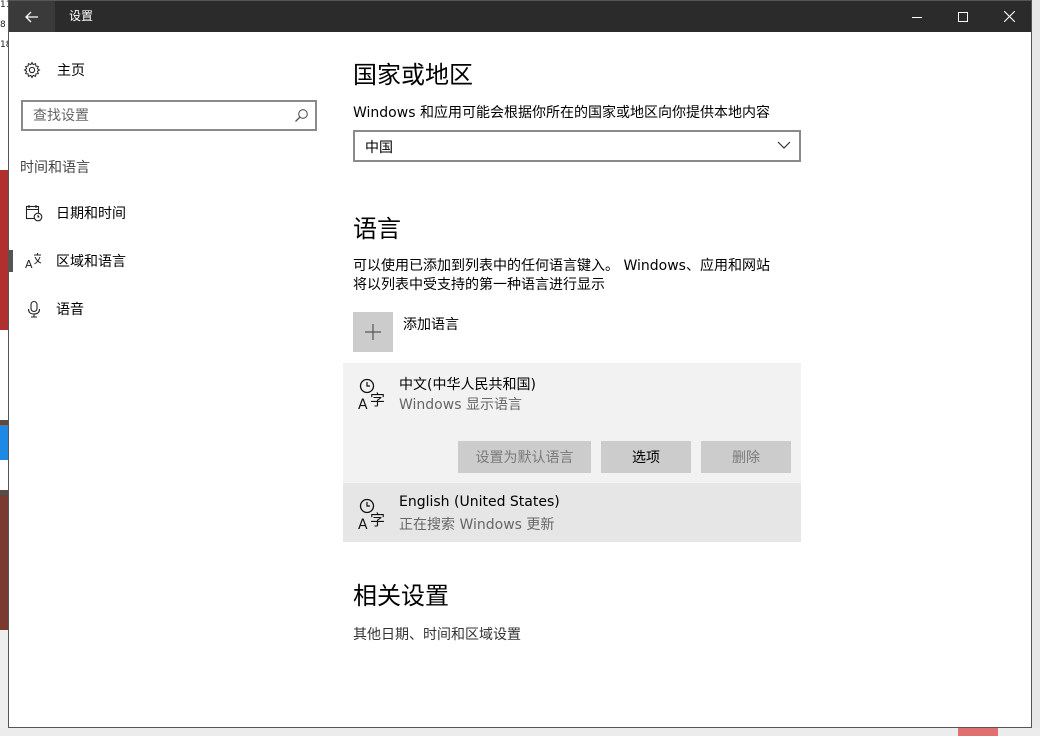 The width and height of the screenshot is (1040, 736). What do you see at coordinates (467, 385) in the screenshot?
I see `language-name: 中文(中华人民共和国)` at bounding box center [467, 385].